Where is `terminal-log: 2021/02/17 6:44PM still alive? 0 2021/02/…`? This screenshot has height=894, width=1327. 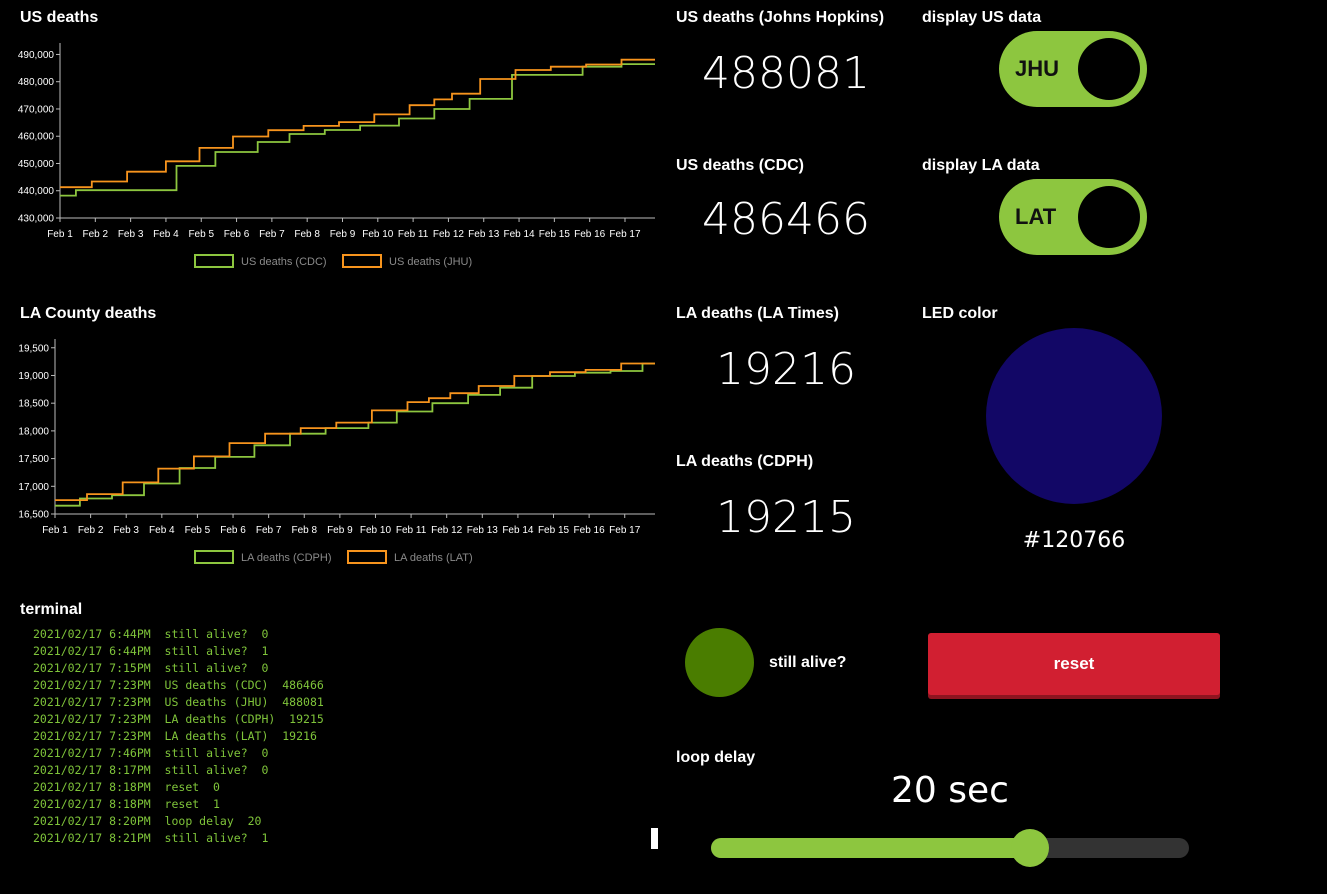 terminal-log: 2021/02/17 6:44PM still alive? 0 2021/02/… is located at coordinates (330, 743).